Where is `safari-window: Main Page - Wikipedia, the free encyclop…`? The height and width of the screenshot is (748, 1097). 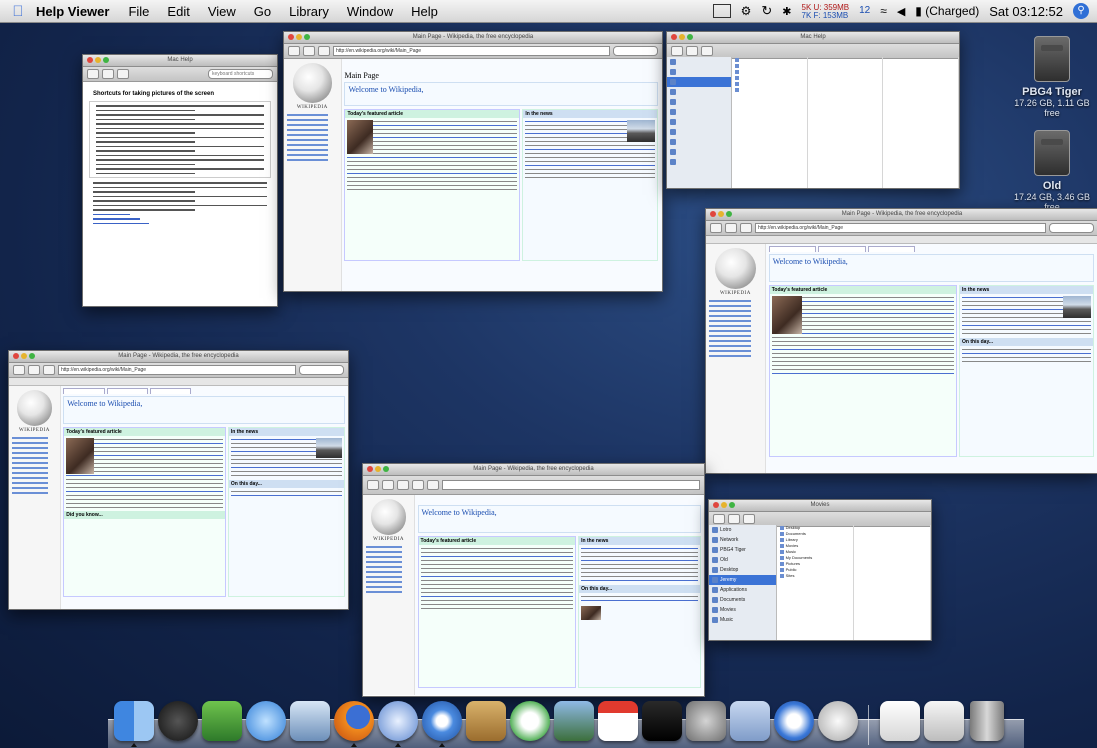 safari-window: Main Page - Wikipedia, the free encyclop… is located at coordinates (473, 161).